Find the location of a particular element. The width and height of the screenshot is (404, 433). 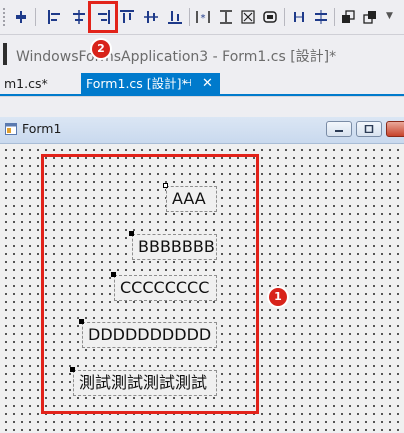

tab-form1-designer: Form1.cs [設計]* ⊣ ✕ is located at coordinates (150, 83).